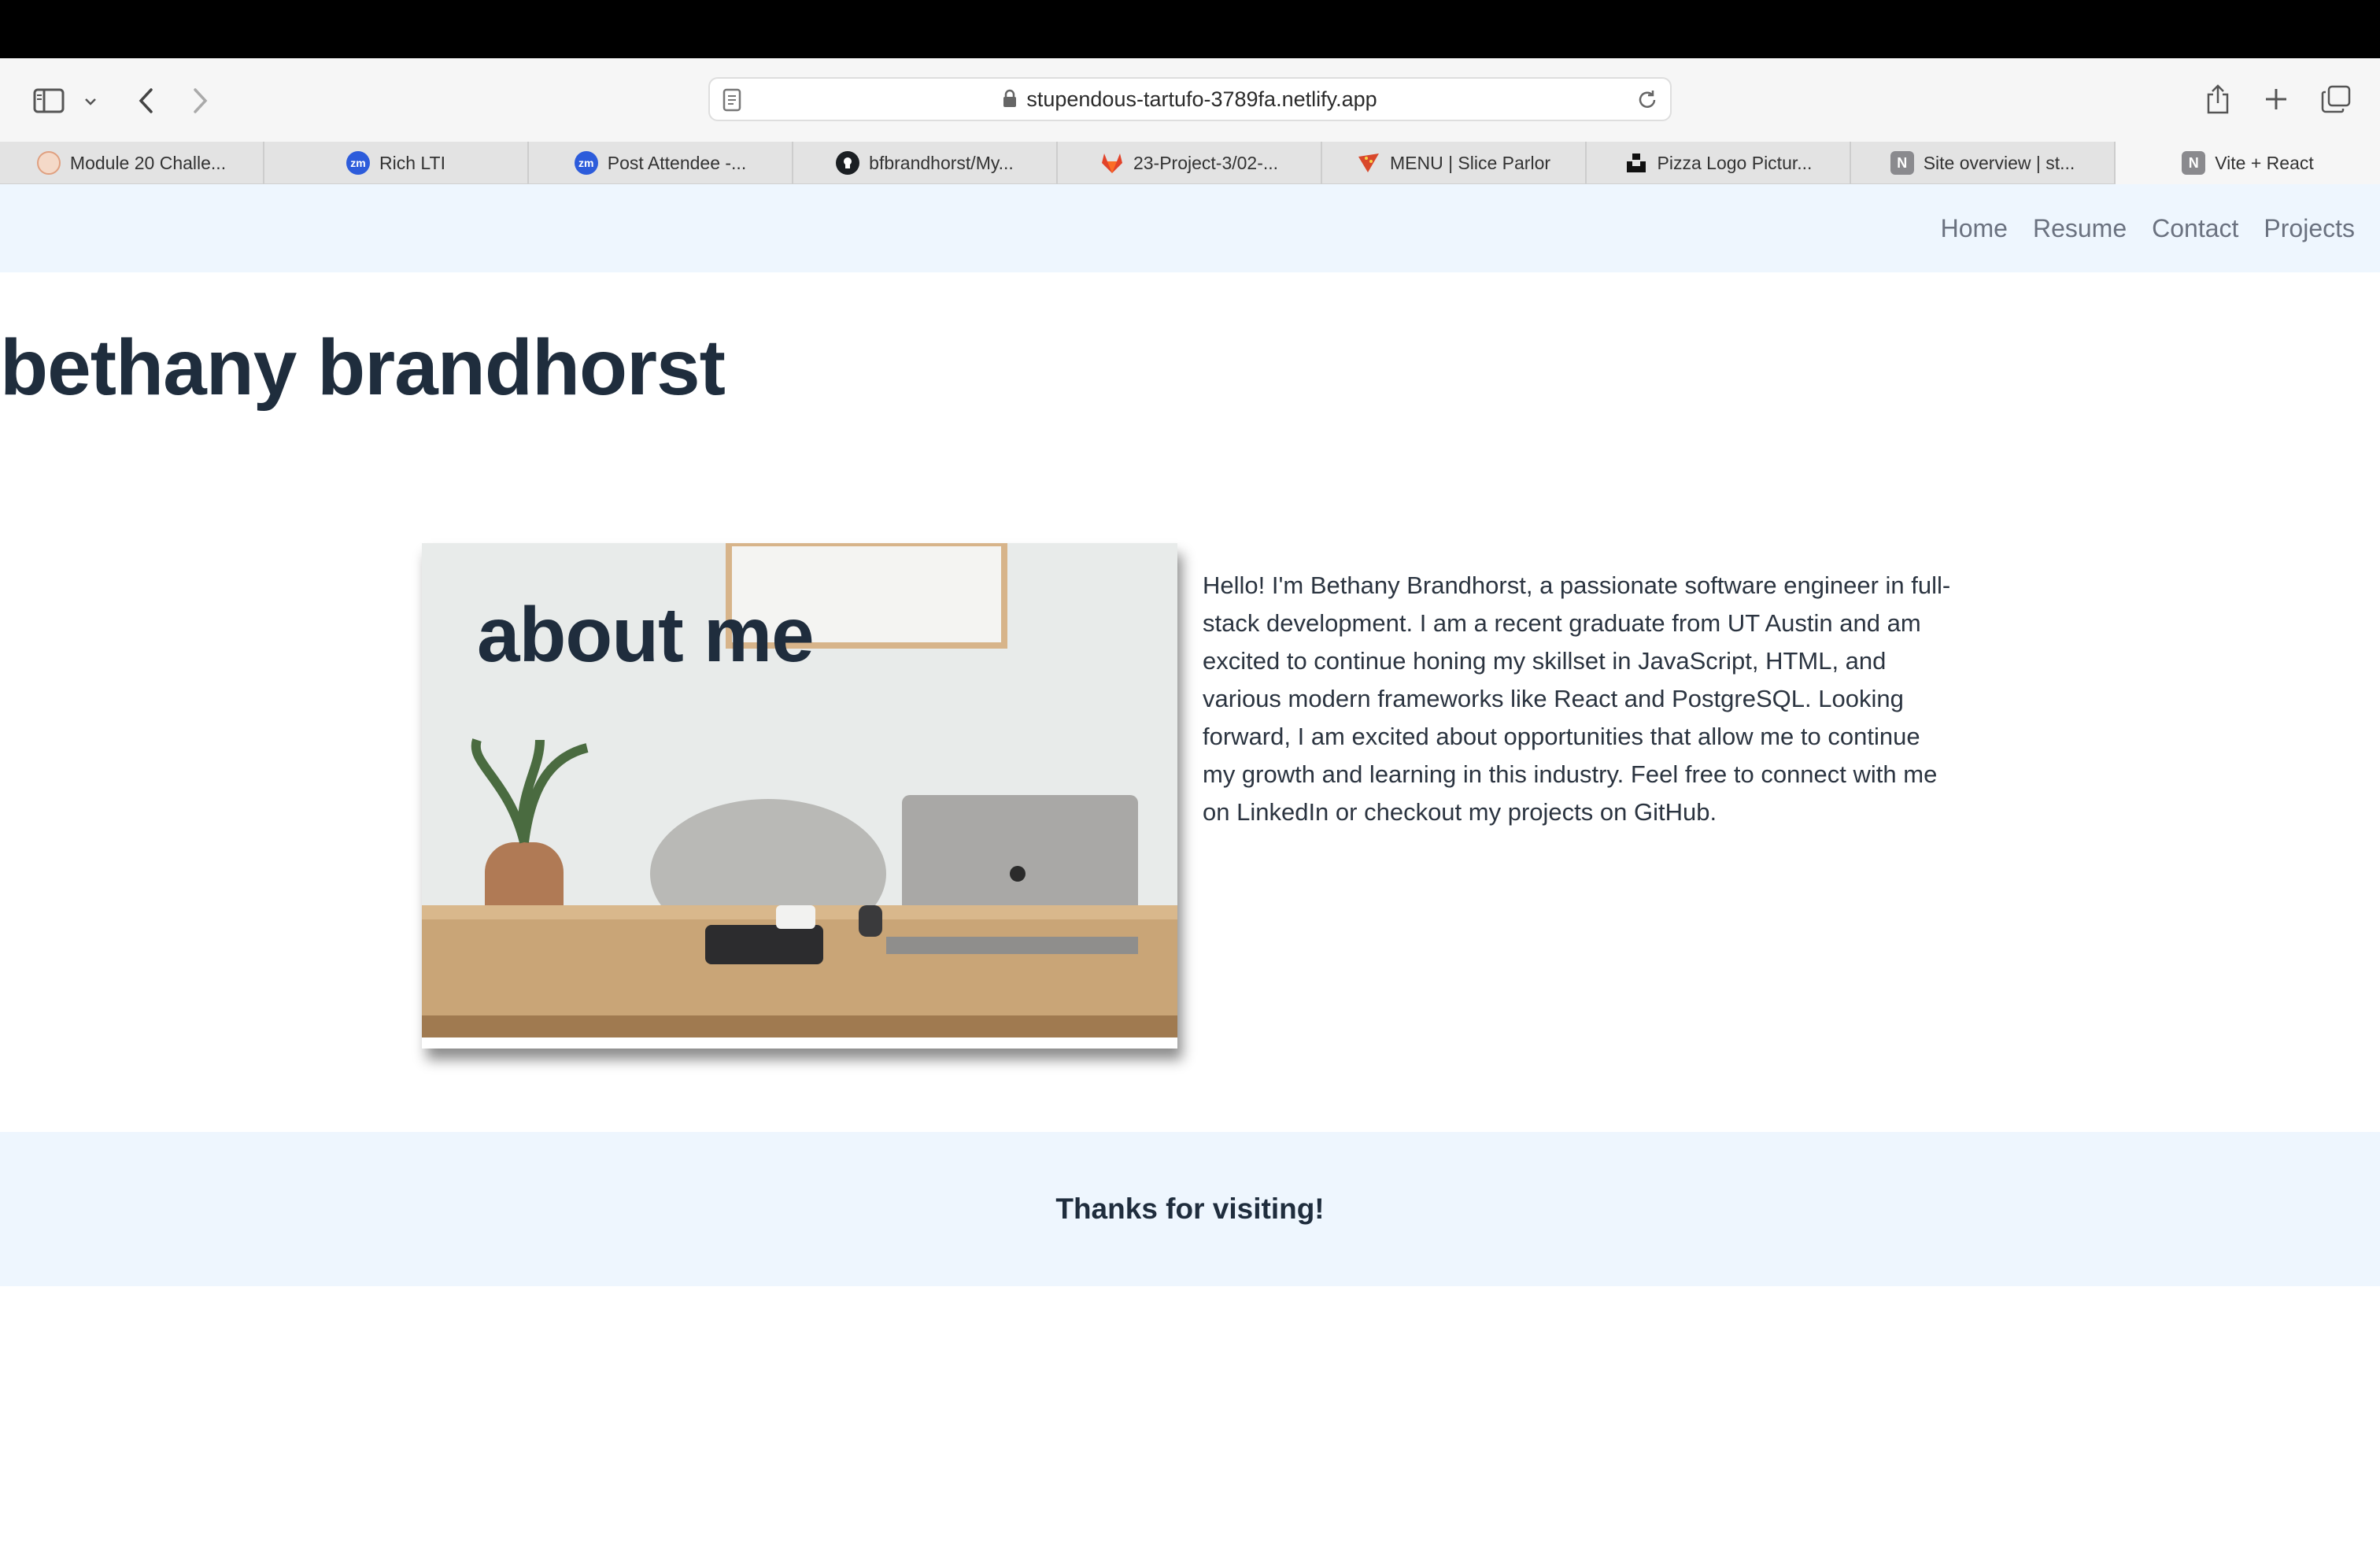 The width and height of the screenshot is (2380, 1546). I want to click on nav-home: Home, so click(1974, 228).